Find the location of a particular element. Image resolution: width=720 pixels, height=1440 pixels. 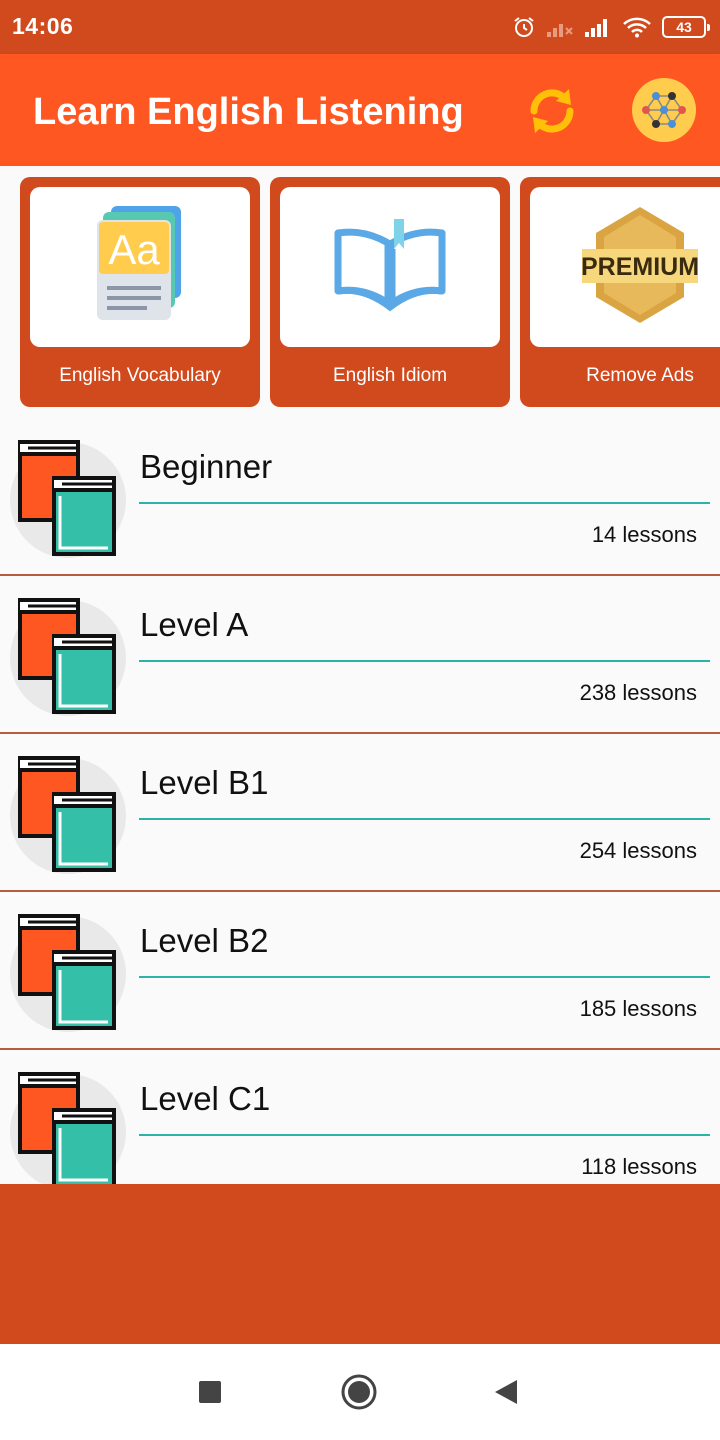

home-circle-icon is located at coordinates (359, 1392).